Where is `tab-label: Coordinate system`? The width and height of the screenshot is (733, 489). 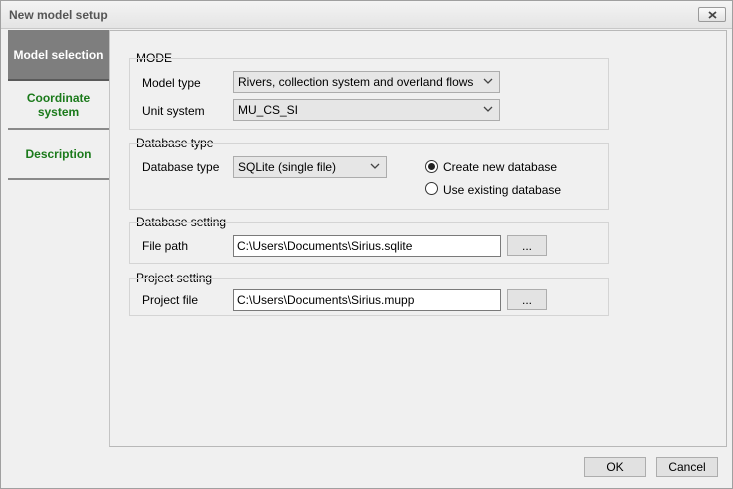 tab-label: Coordinate system is located at coordinates (58, 104).